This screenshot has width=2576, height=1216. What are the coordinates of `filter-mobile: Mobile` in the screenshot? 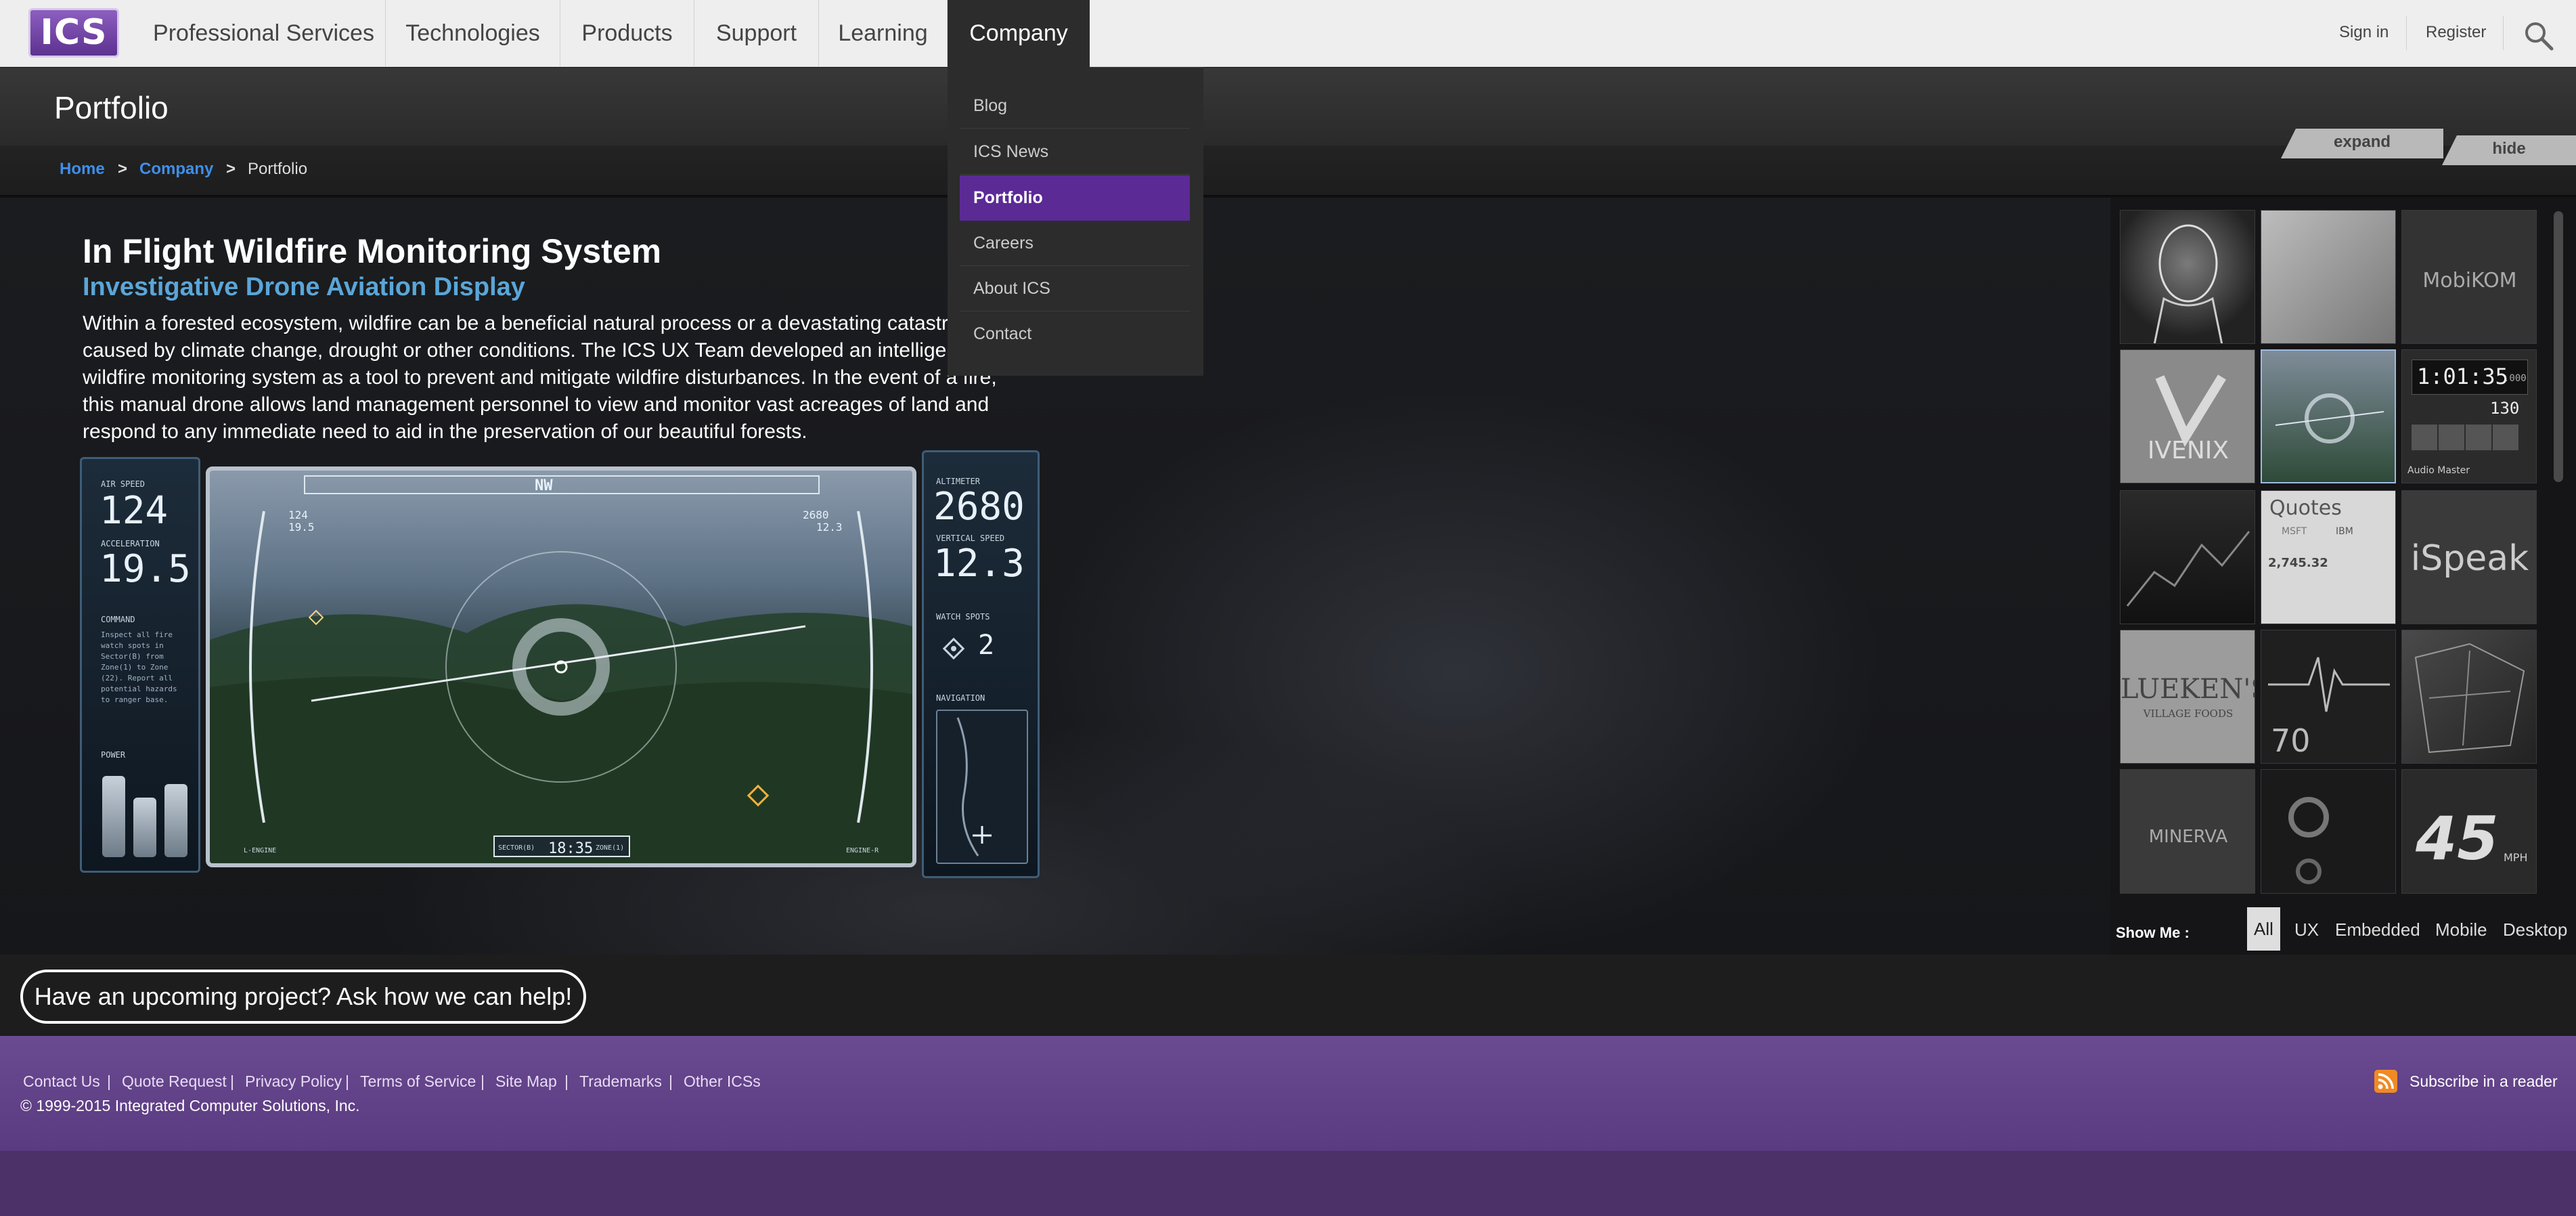 It's located at (2461, 929).